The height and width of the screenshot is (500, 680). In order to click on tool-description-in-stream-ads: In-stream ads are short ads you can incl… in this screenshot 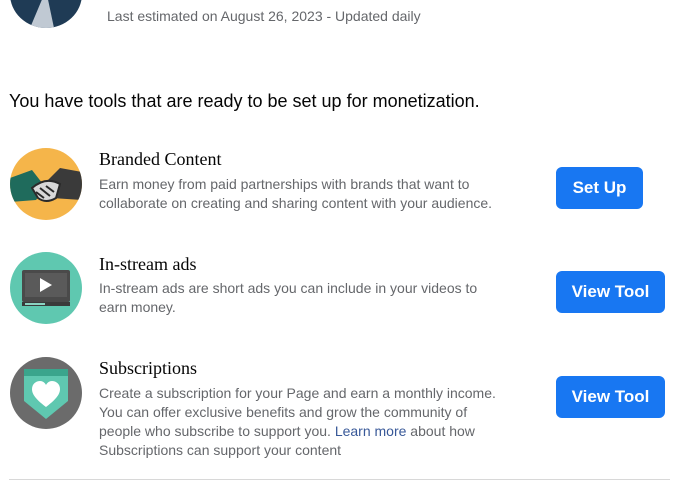, I will do `click(288, 297)`.